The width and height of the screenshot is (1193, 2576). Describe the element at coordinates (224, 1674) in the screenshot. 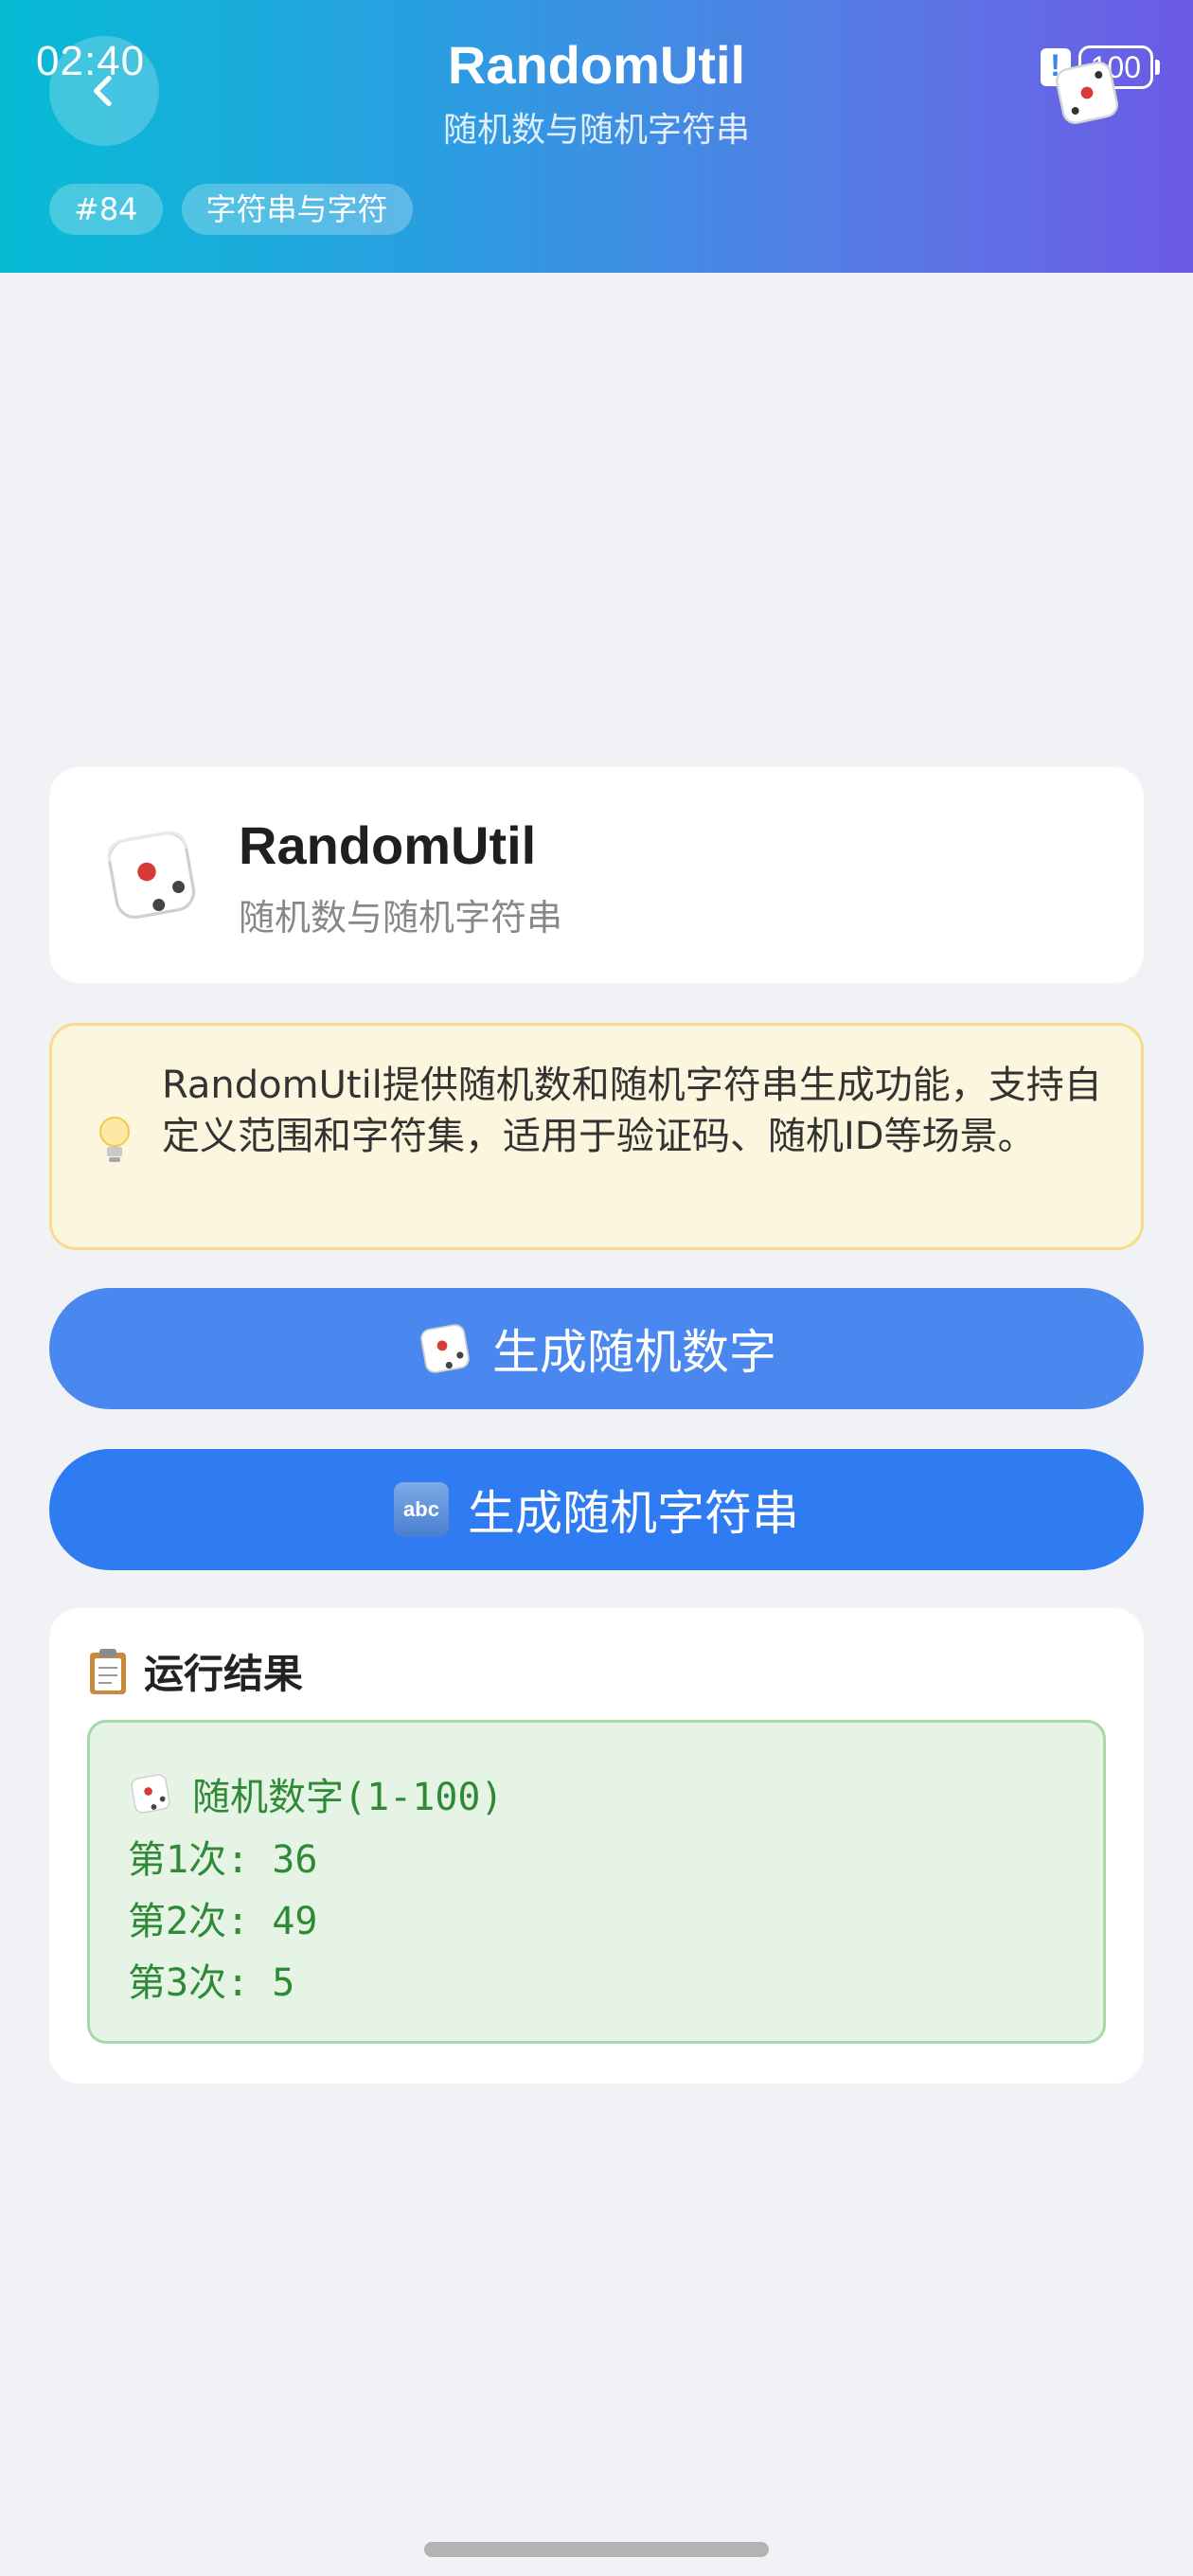

I see `result-title: 运行结果` at that location.